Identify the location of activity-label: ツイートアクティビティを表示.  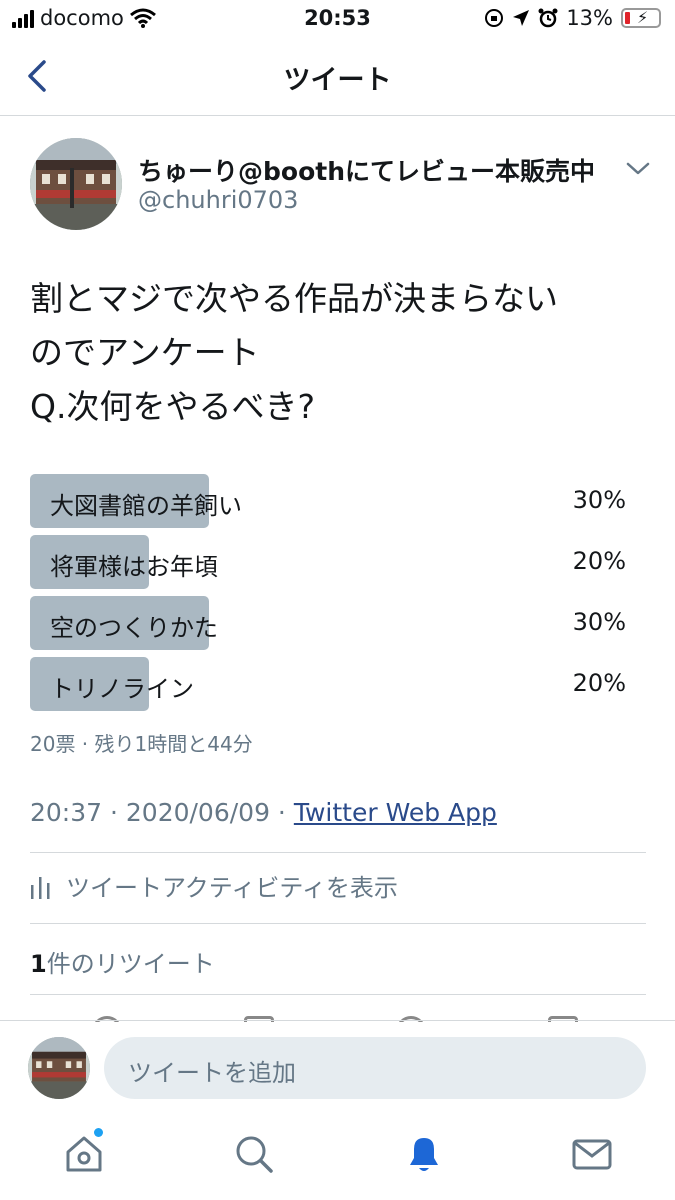
(232, 888).